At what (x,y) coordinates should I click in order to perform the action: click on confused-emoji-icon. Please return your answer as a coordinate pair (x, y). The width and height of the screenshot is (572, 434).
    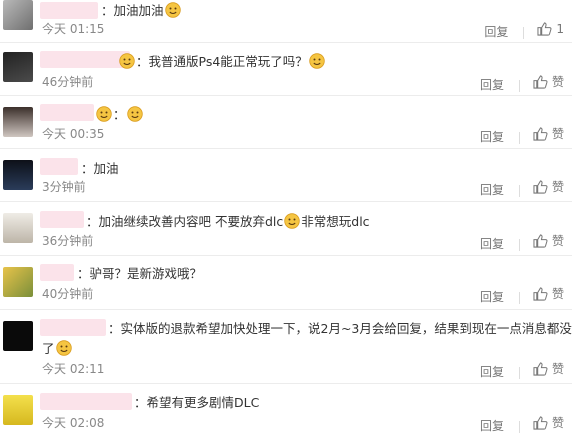
    Looking at the image, I should click on (317, 61).